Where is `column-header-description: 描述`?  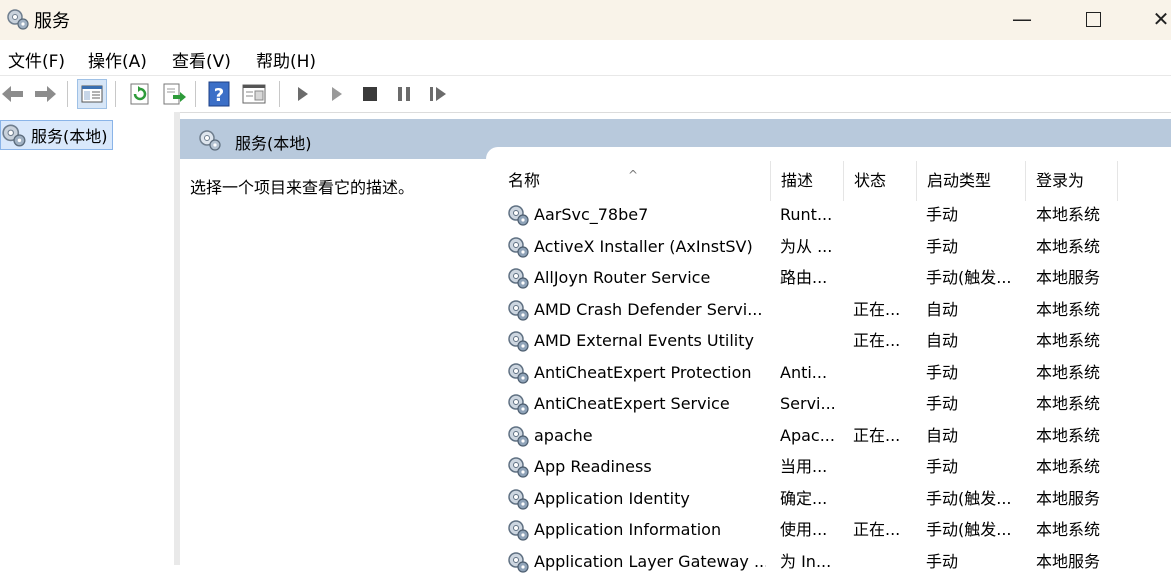
column-header-description: 描述 is located at coordinates (807, 181).